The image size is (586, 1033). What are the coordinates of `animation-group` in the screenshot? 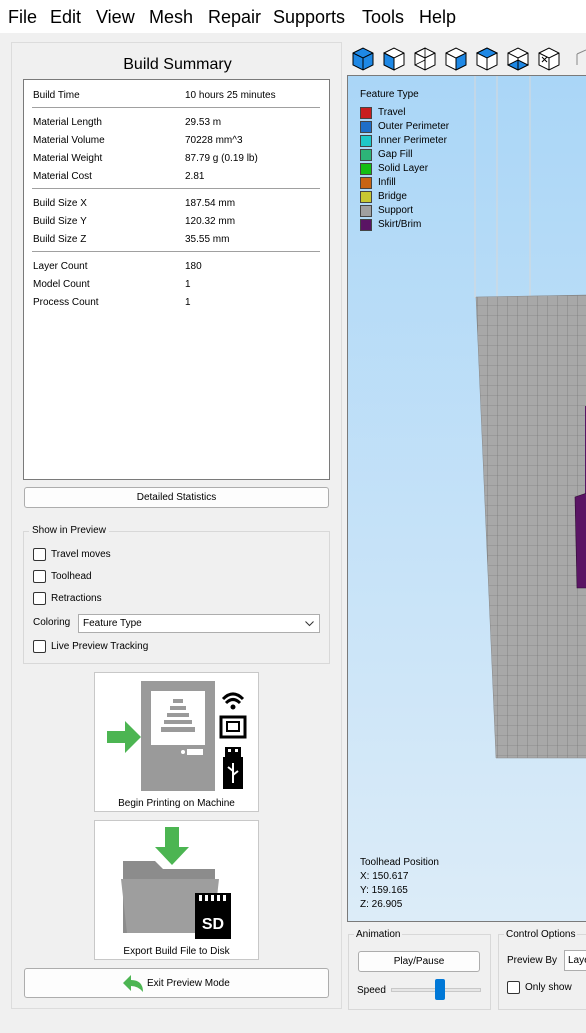 It's located at (419, 972).